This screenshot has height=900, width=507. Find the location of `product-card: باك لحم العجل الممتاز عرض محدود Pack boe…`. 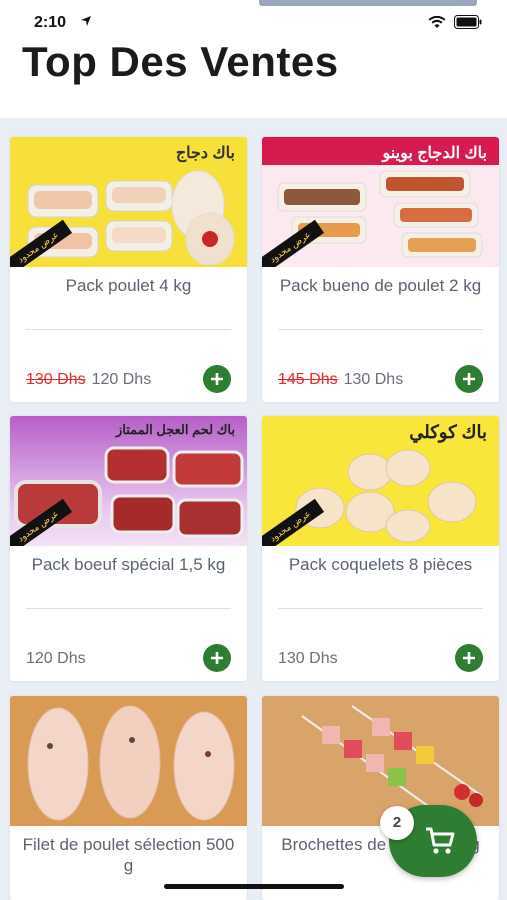

product-card: باك لحم العجل الممتاز عرض محدود Pack boe… is located at coordinates (128, 548).